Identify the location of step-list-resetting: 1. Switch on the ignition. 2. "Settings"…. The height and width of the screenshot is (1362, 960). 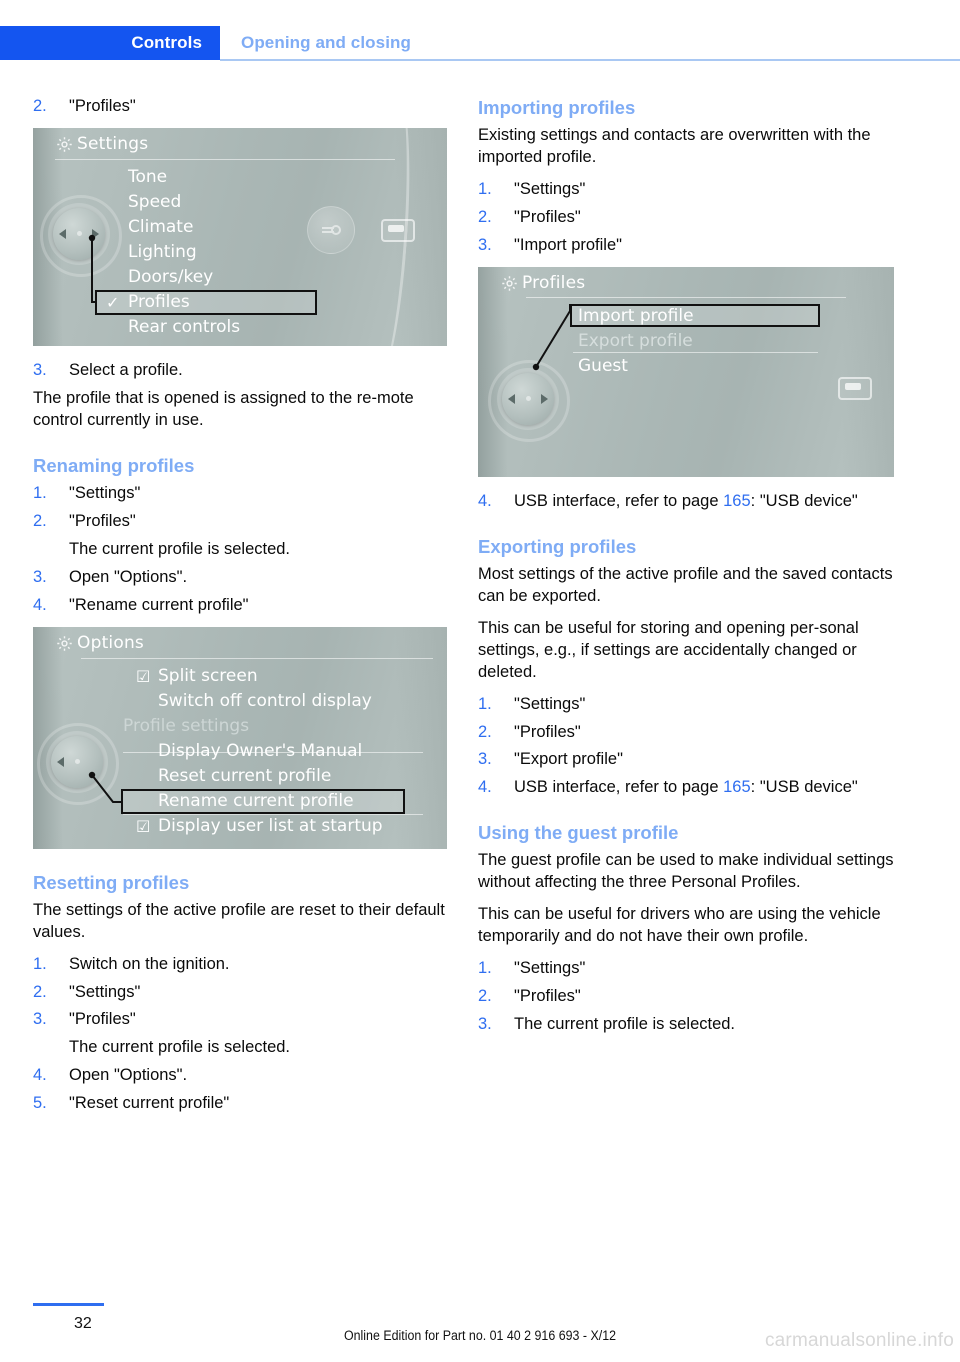
(243, 1035).